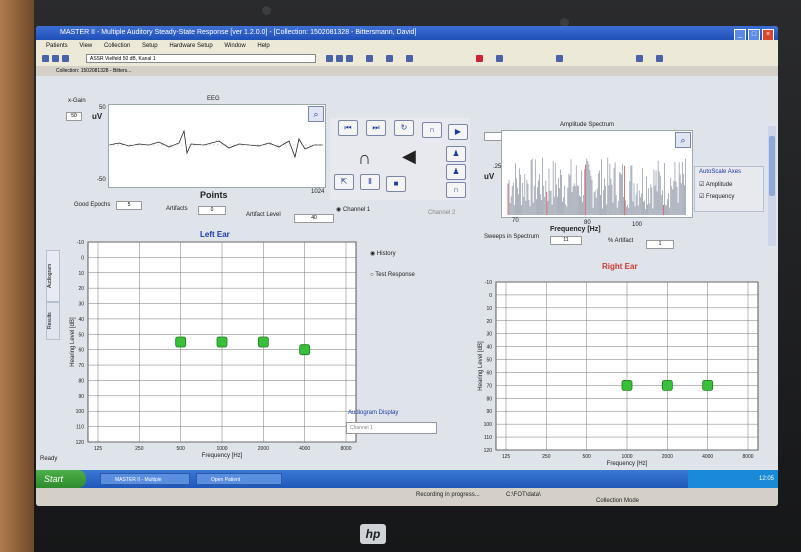 This screenshot has width=801, height=552. I want to click on artifact-percent-label: % Artifact, so click(621, 241).